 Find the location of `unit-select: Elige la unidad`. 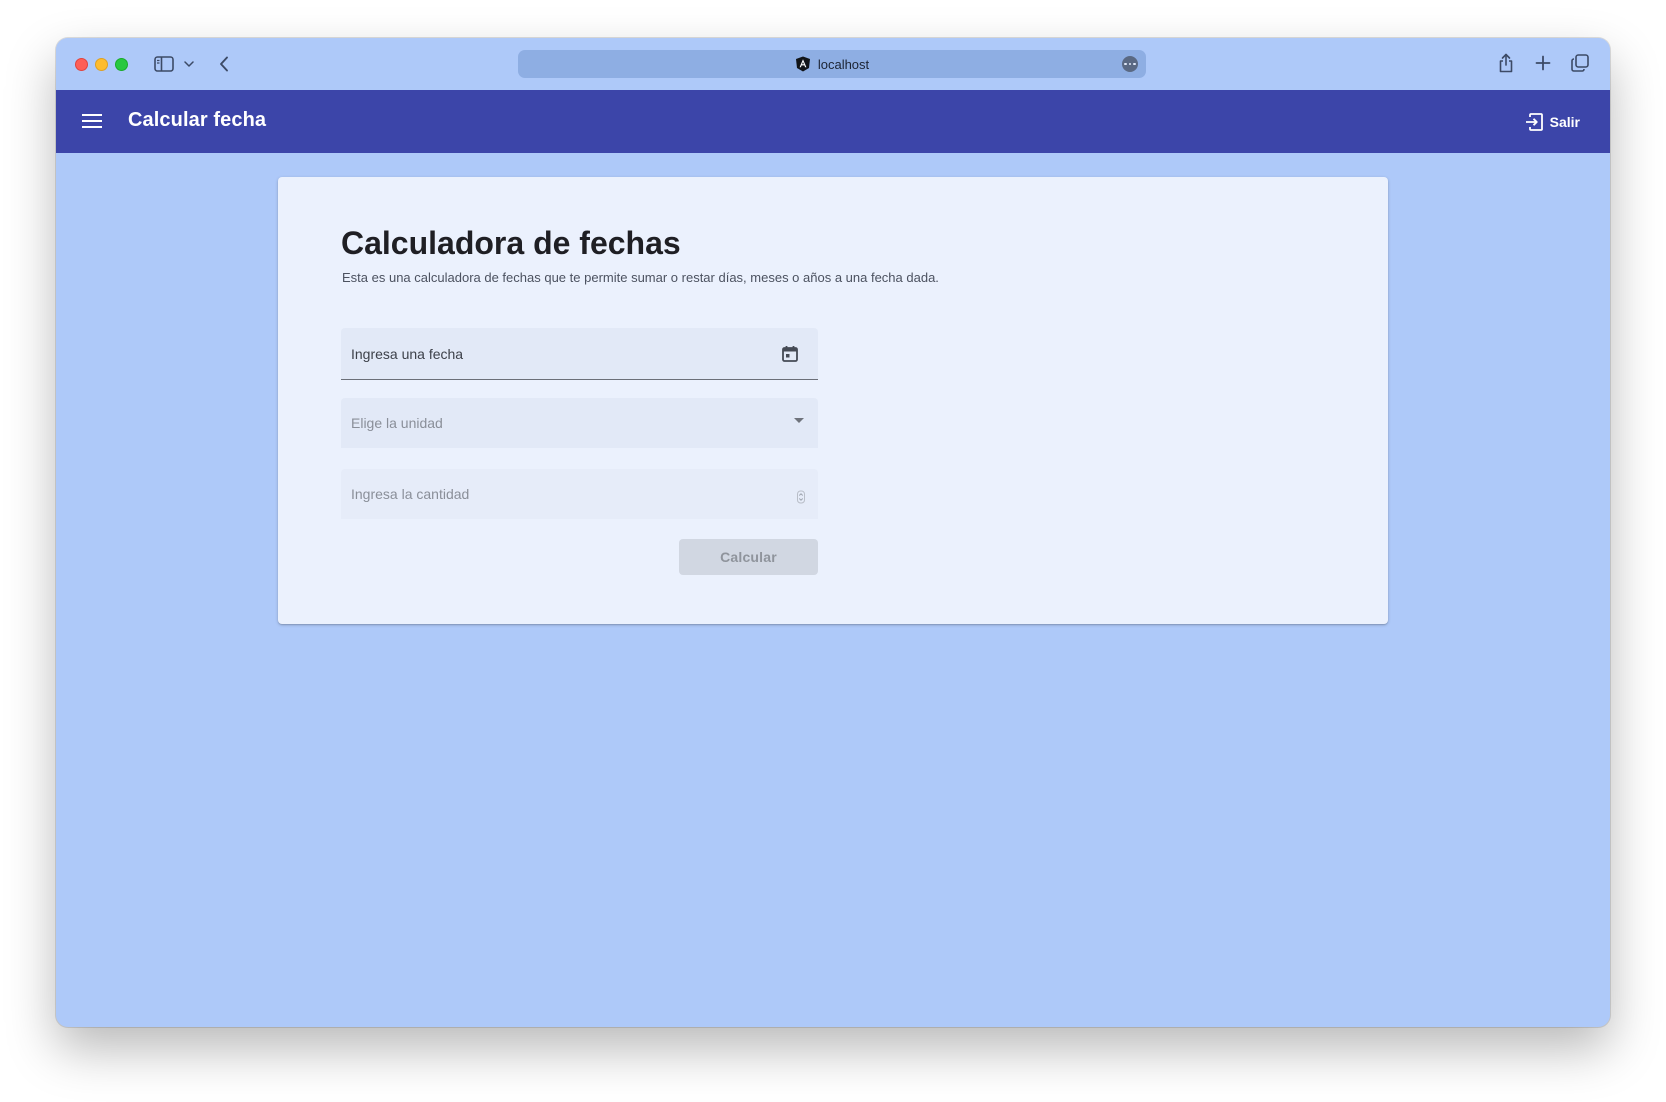

unit-select: Elige la unidad is located at coordinates (579, 423).